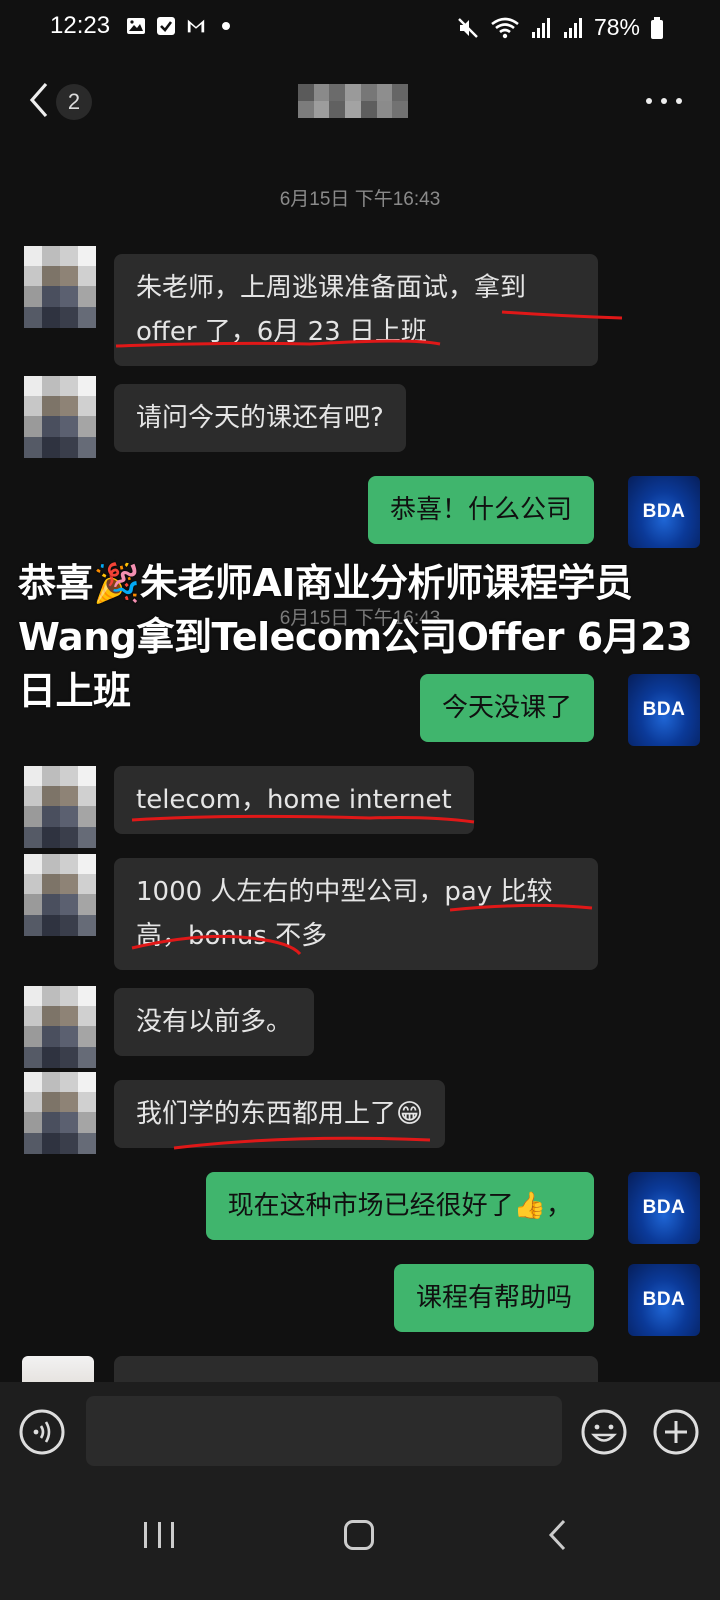 This screenshot has width=720, height=1600. I want to click on message-line: 高，bonus 不多, so click(232, 936).